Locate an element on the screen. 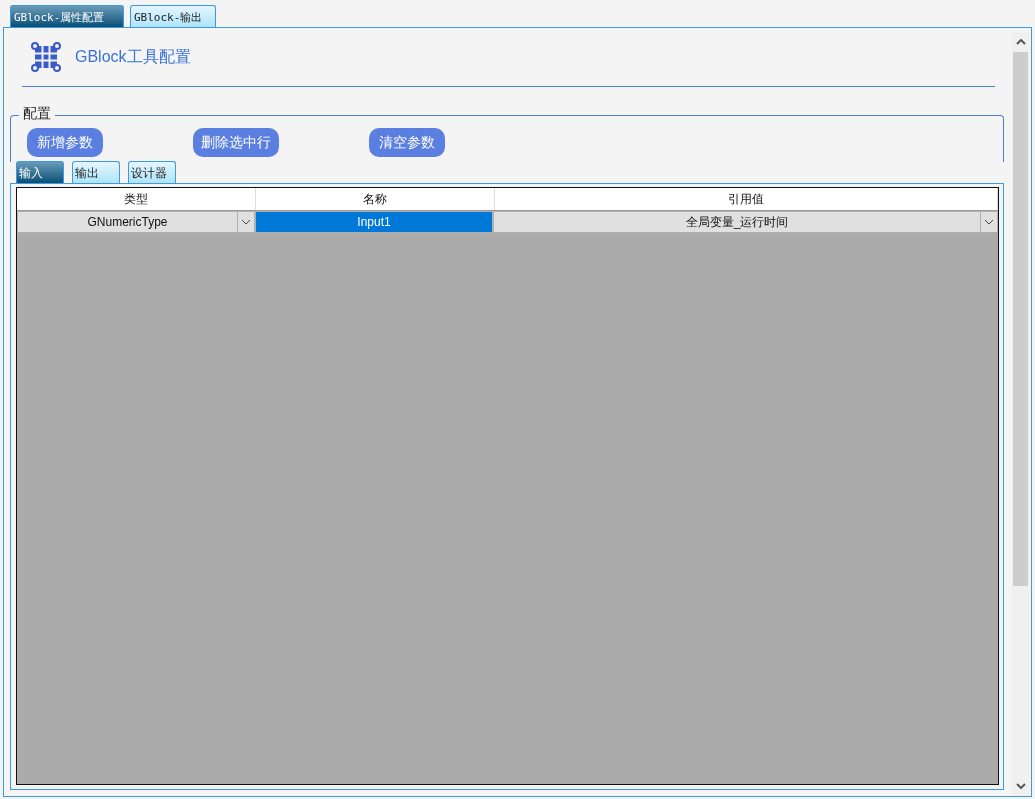 Image resolution: width=1035 pixels, height=799 pixels. table-cell: Input1 is located at coordinates (374, 222).